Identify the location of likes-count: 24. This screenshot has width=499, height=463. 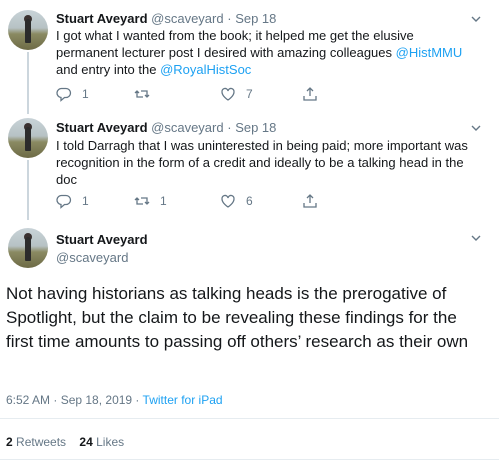
(85, 442).